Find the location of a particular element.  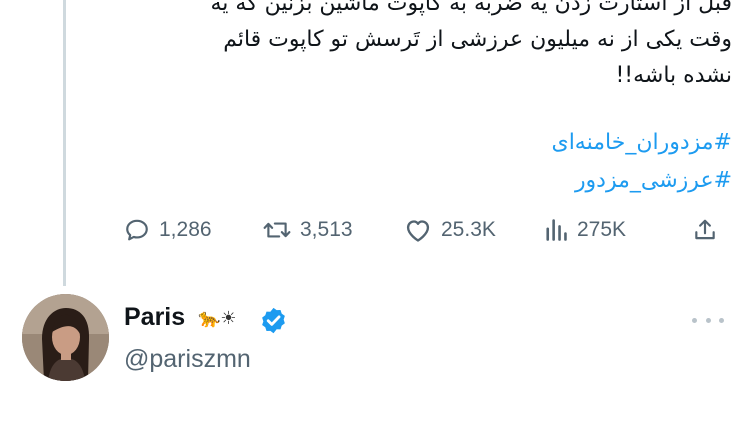

hashtag-list: #مزدوران_خامنه‌ای #عرزشی_مزدور is located at coordinates (641, 162).